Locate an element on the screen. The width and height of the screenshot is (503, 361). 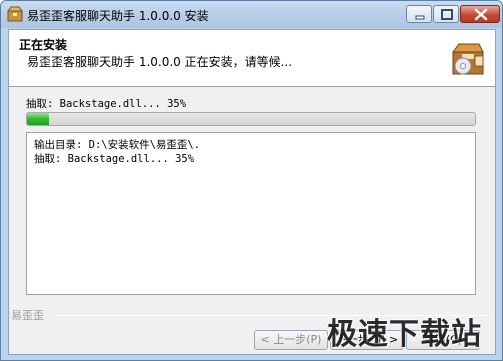
maximize-icon is located at coordinates (447, 14).